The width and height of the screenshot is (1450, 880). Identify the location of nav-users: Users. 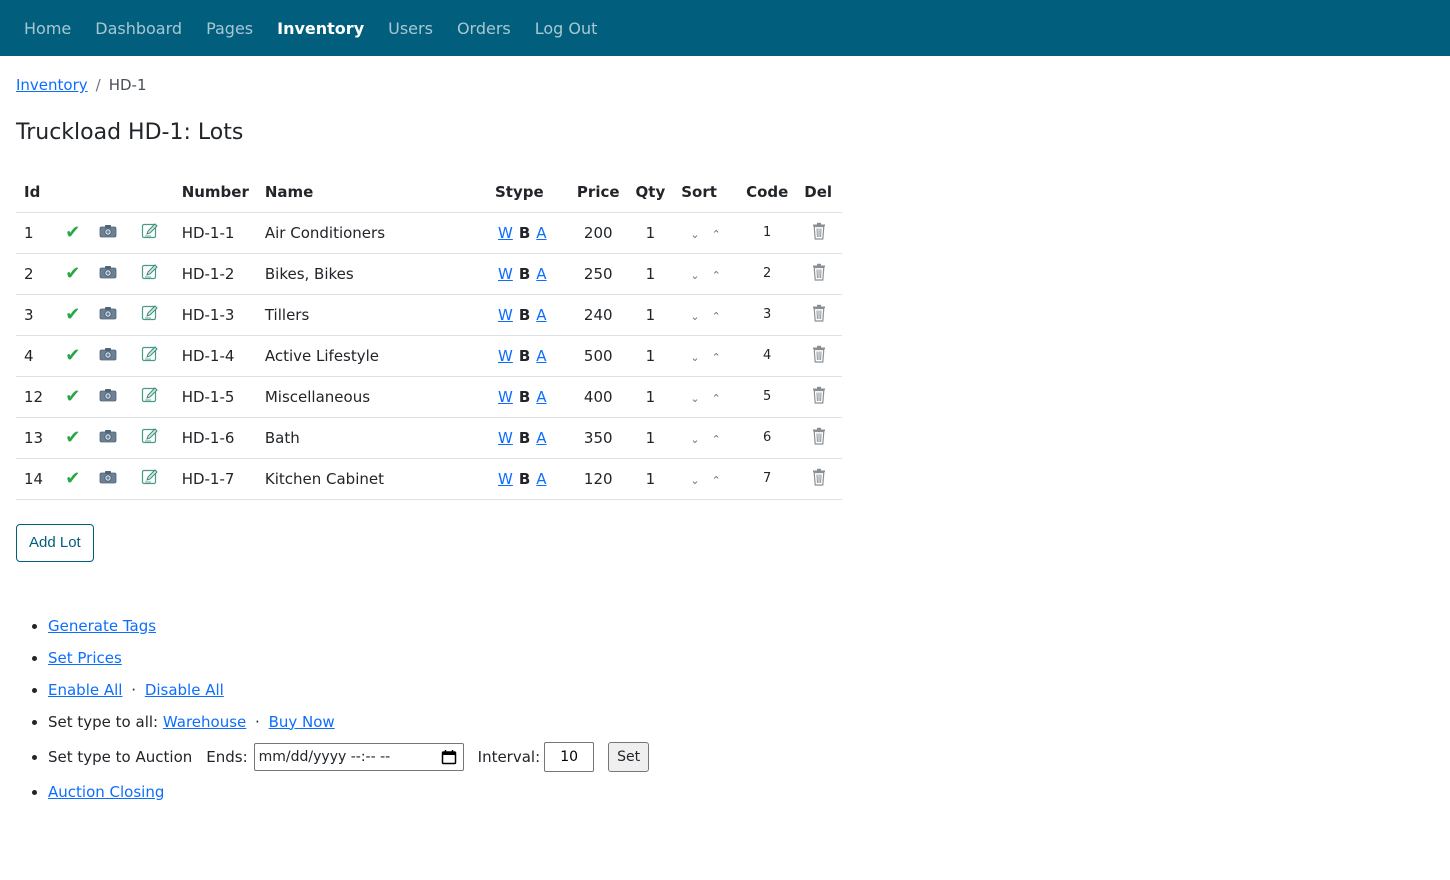
(410, 28).